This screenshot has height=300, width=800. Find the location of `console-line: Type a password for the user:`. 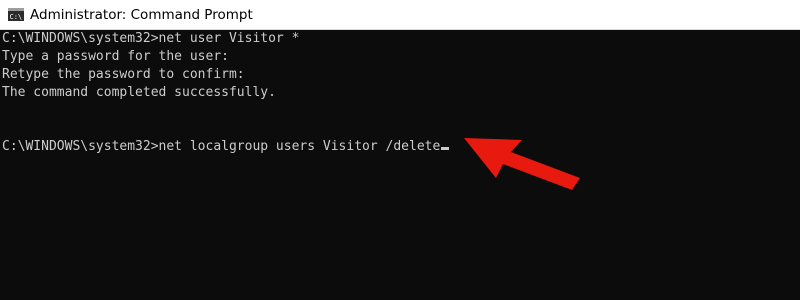

console-line: Type a password for the user: is located at coordinates (115, 56).